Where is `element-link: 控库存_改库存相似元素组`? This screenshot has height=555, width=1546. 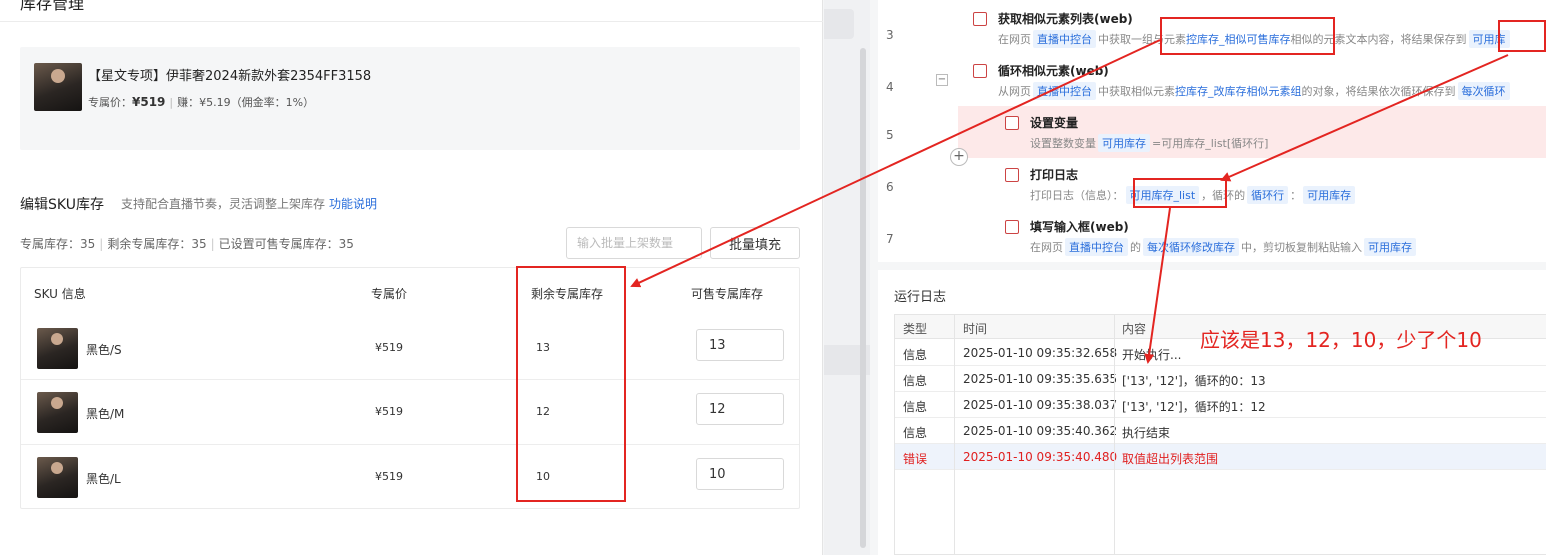 element-link: 控库存_改库存相似元素组 is located at coordinates (1238, 91).